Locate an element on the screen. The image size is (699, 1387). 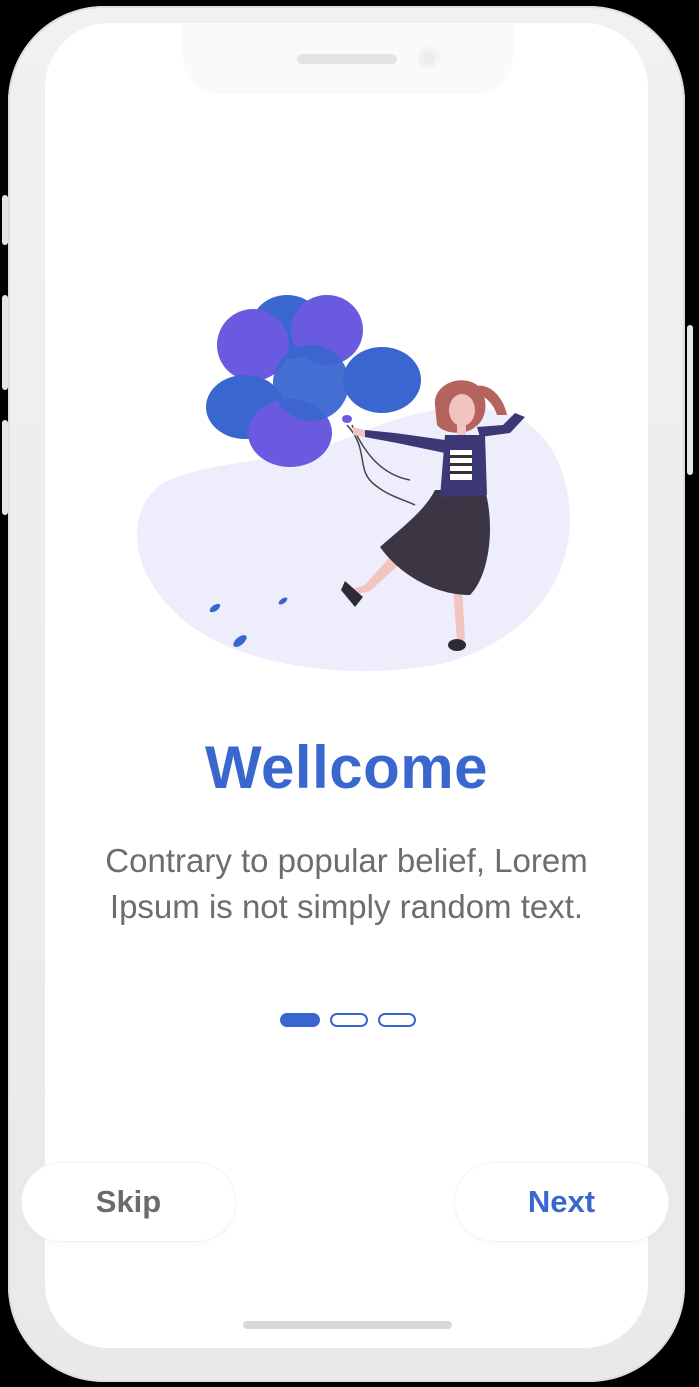
phone-volume-up-button is located at coordinates (5, 342).